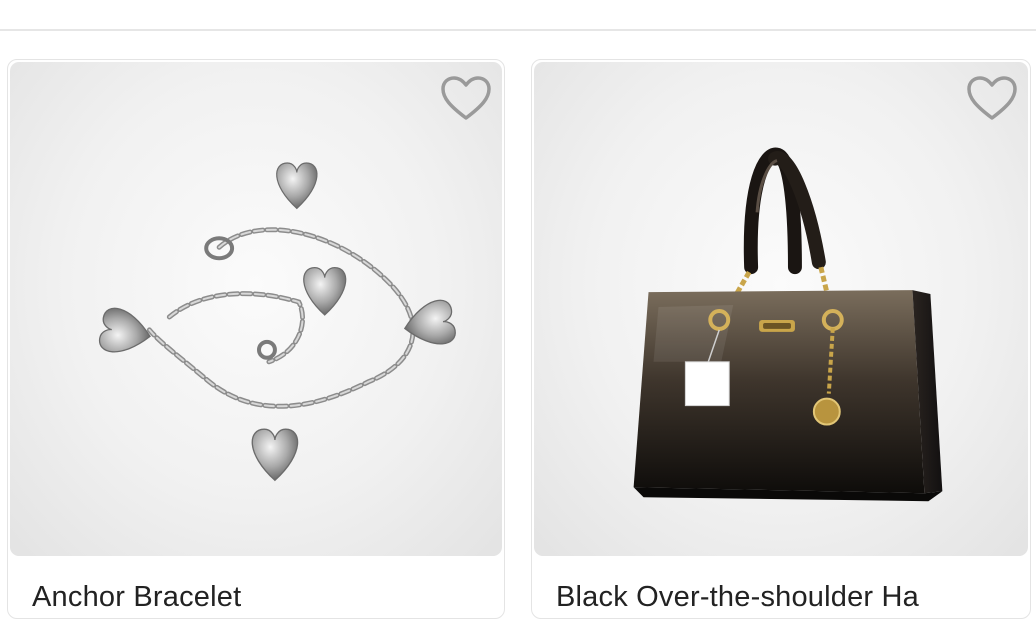 The height and width of the screenshot is (619, 1036). I want to click on product-title: Black Over-the-shoulder Ha, so click(788, 597).